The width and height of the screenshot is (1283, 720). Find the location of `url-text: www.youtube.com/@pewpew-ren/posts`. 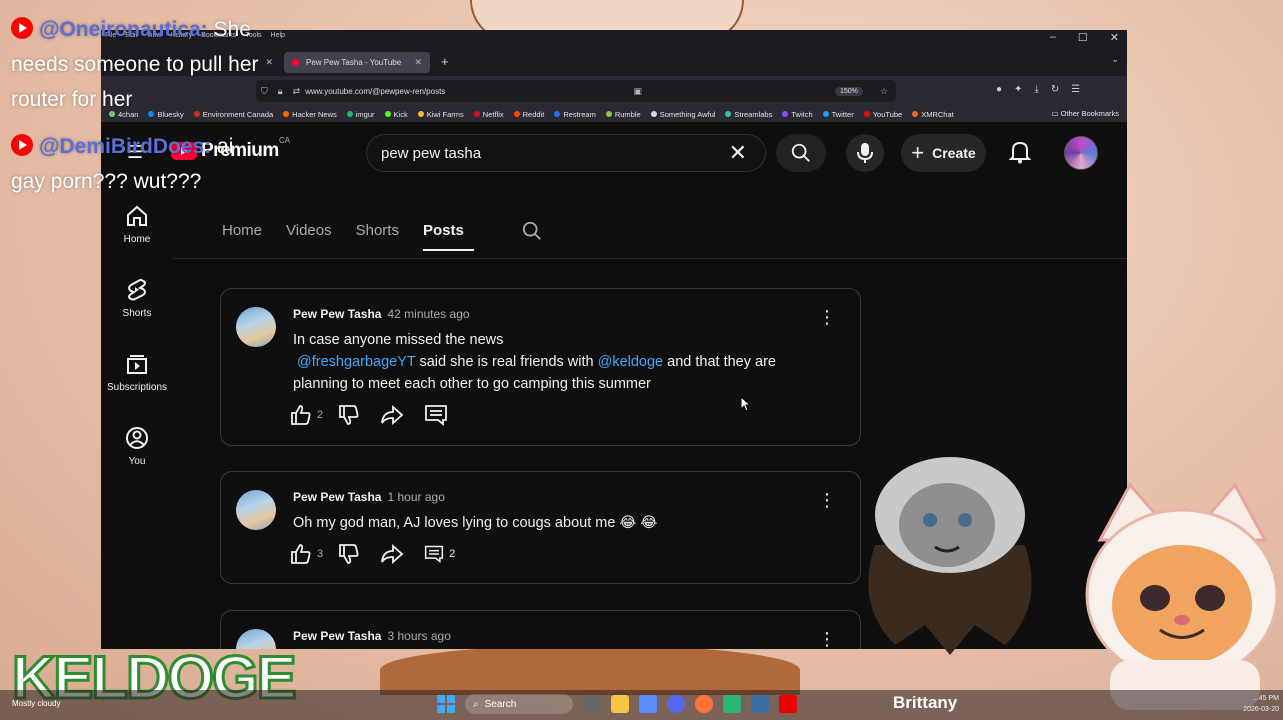

url-text: www.youtube.com/@pewpew-ren/posts is located at coordinates (375, 91).